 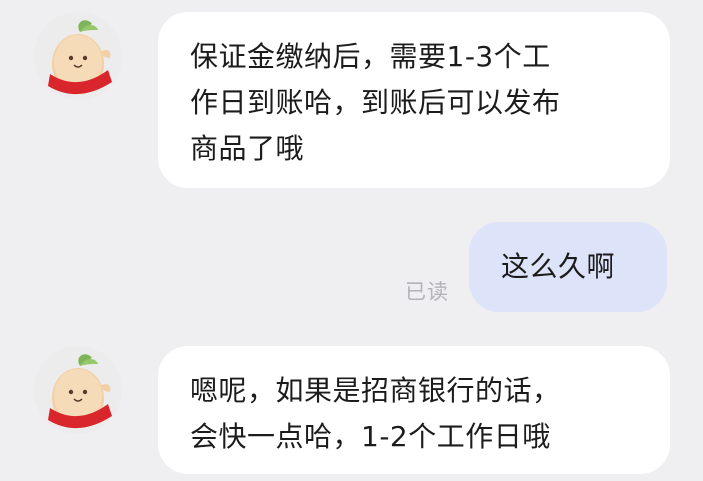 I want to click on message-text-line: 商品了哦, so click(x=247, y=148).